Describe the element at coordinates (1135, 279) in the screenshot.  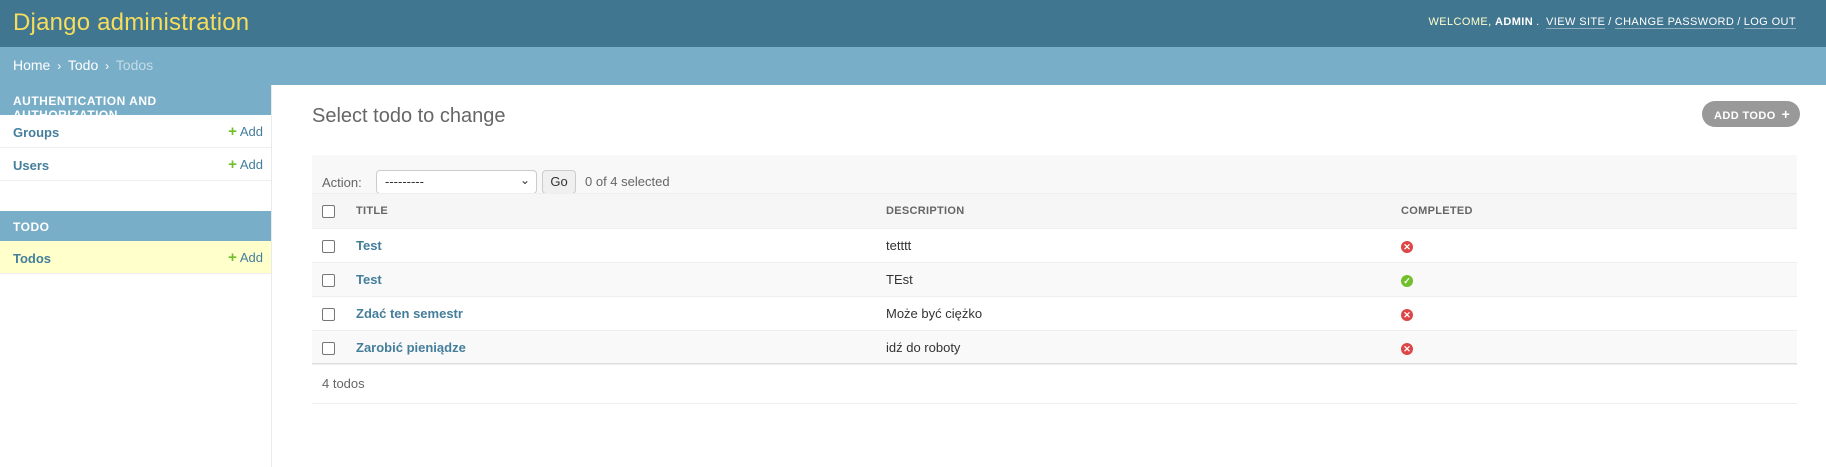
I see `description-cell: TEst` at that location.